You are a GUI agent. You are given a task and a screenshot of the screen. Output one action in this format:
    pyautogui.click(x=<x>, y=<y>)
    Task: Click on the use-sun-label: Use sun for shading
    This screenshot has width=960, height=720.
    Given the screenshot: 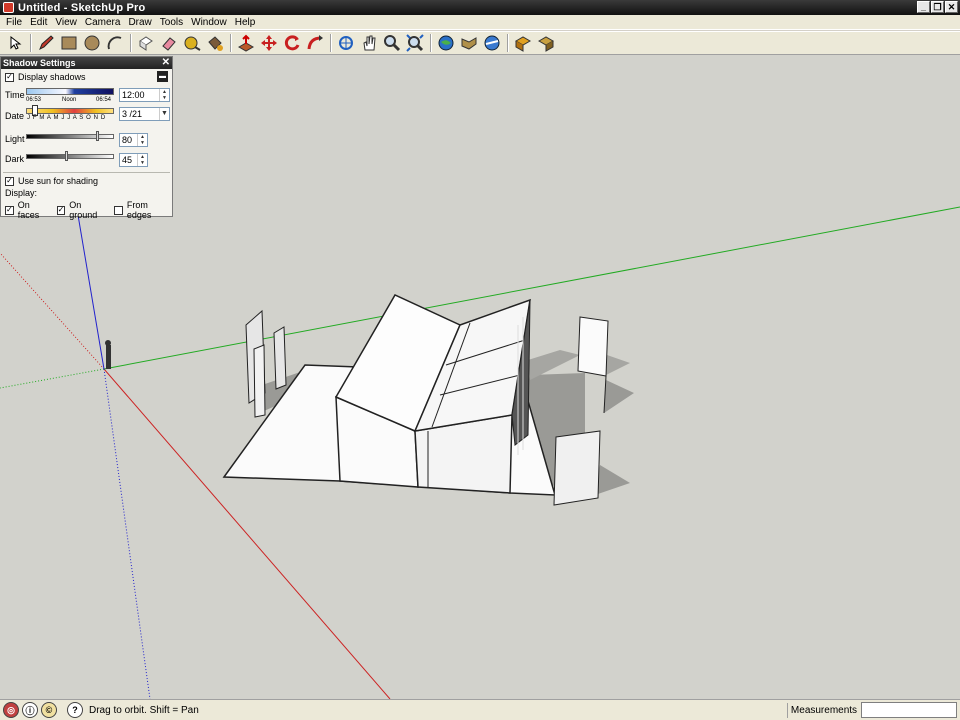 What is the action you would take?
    pyautogui.click(x=58, y=181)
    